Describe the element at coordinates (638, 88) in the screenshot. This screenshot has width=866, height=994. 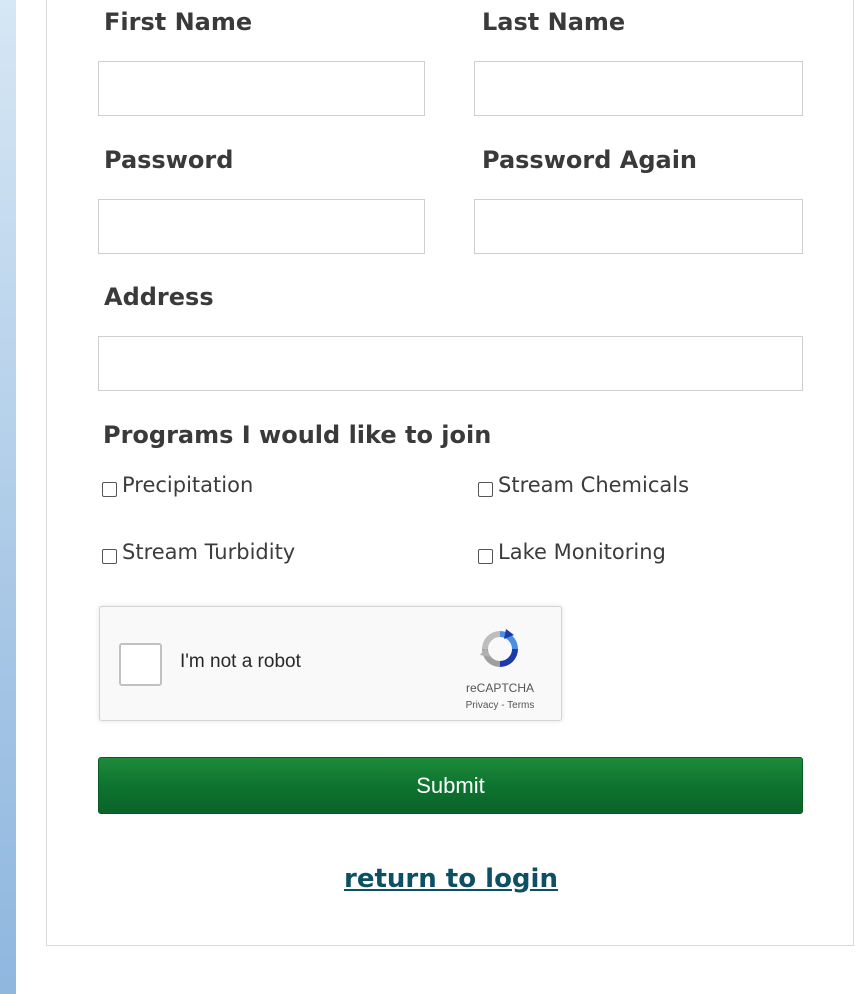
I see `last-name-input` at that location.